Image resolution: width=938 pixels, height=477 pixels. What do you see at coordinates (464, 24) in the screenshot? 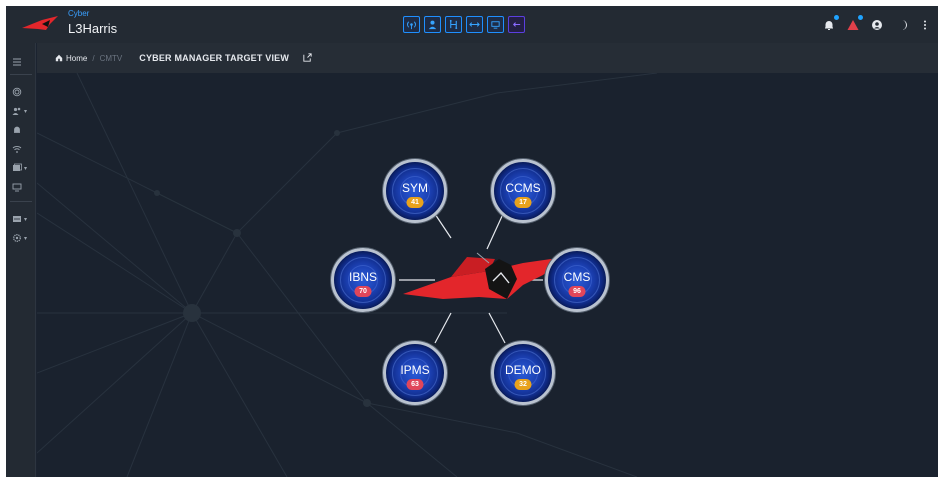
I see `toolbar` at bounding box center [464, 24].